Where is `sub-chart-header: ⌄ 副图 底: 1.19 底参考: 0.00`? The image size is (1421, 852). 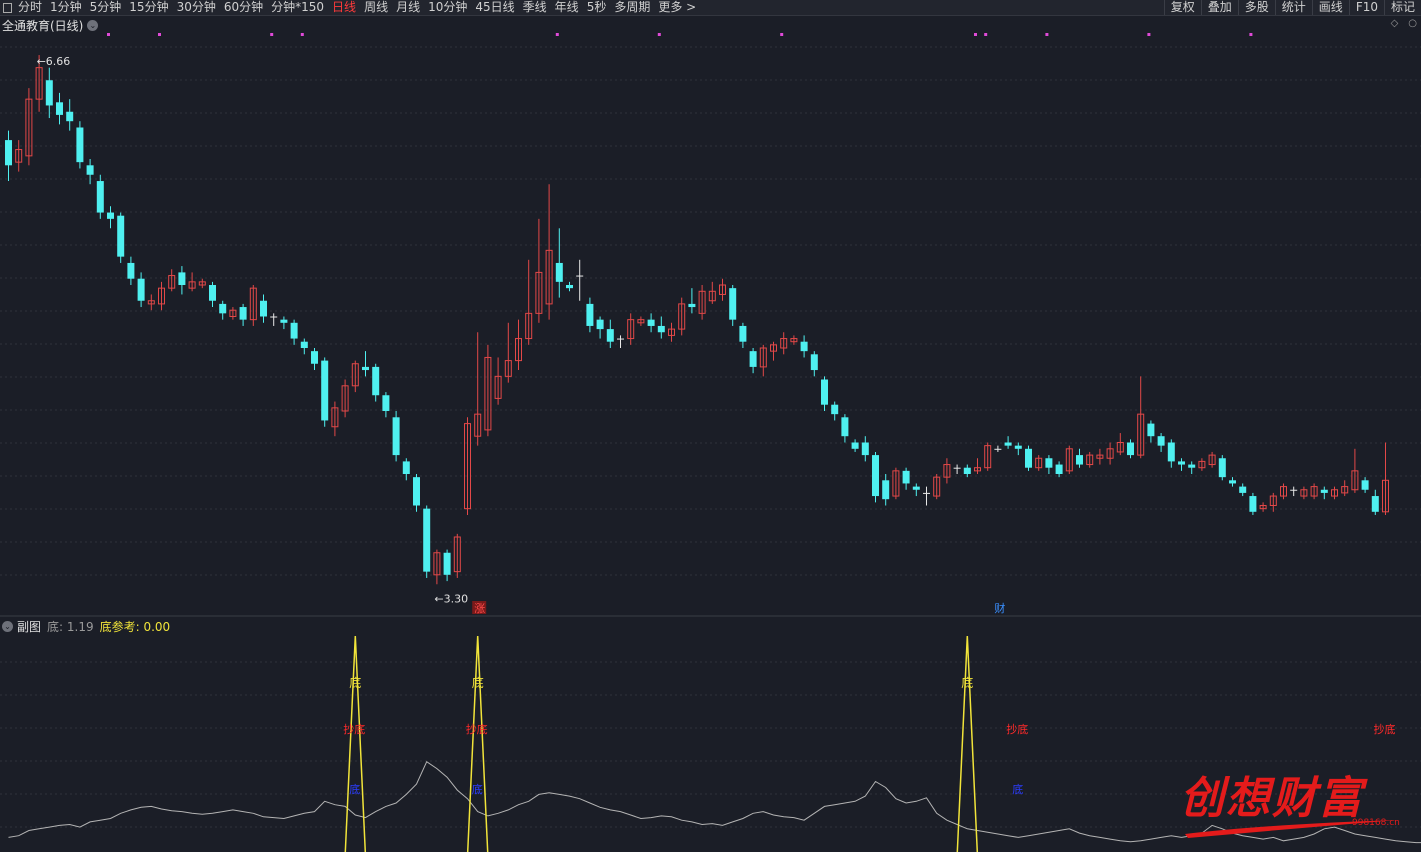 sub-chart-header: ⌄ 副图 底: 1.19 底参考: 0.00 is located at coordinates (86, 626).